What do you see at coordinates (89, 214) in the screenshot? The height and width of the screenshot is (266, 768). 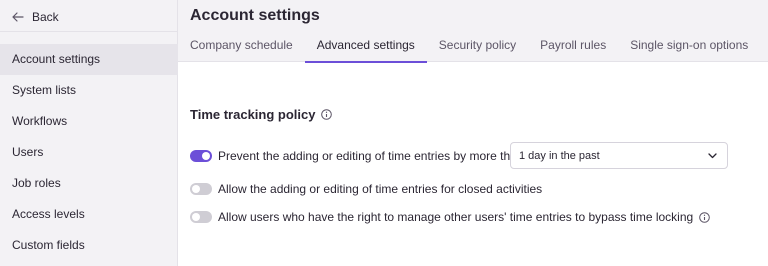 I see `sidebar-item-access-levels: Access levels` at bounding box center [89, 214].